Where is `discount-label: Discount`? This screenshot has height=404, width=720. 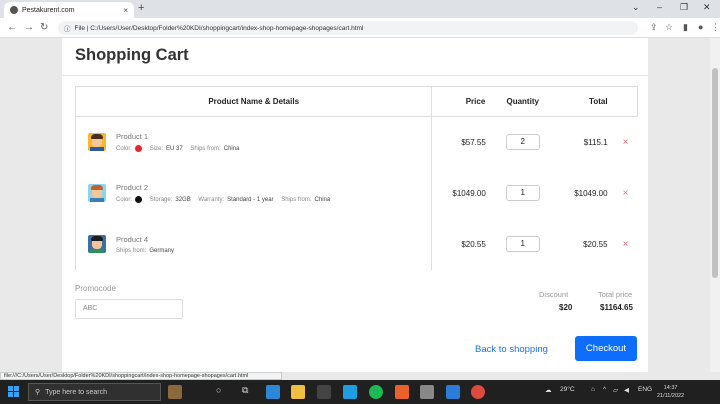
discount-label: Discount is located at coordinates (554, 294).